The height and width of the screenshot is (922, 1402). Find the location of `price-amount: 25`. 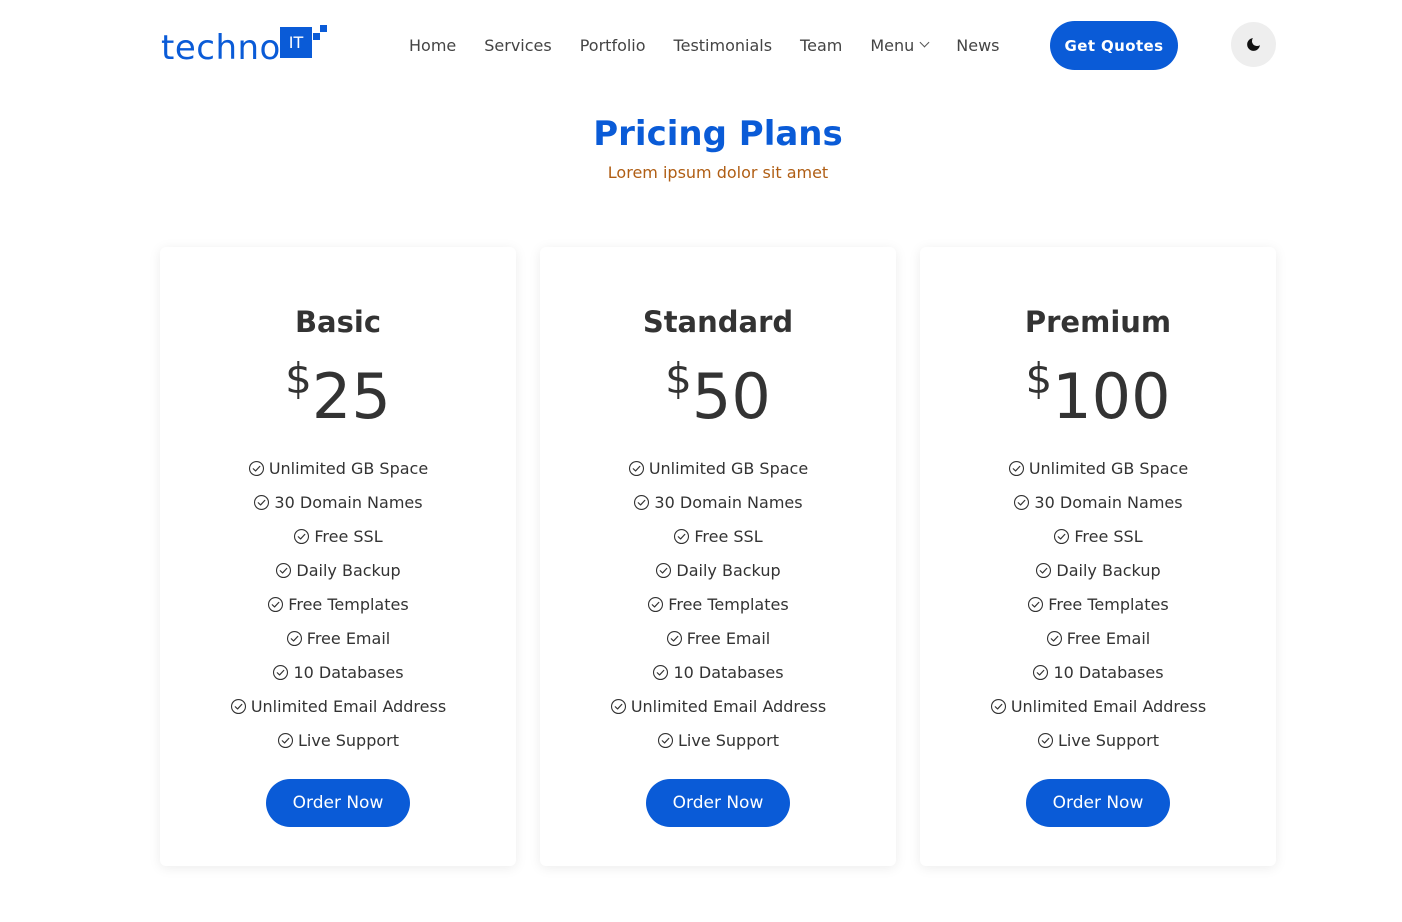

price-amount: 25 is located at coordinates (351, 396).